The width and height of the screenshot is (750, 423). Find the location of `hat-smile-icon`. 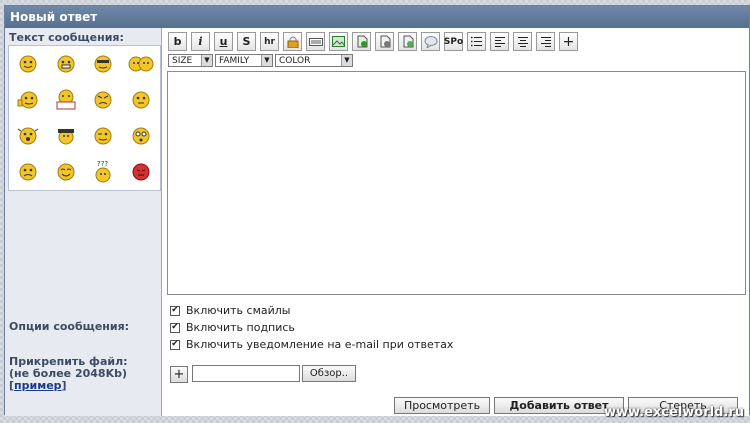

hat-smile-icon is located at coordinates (66, 136).